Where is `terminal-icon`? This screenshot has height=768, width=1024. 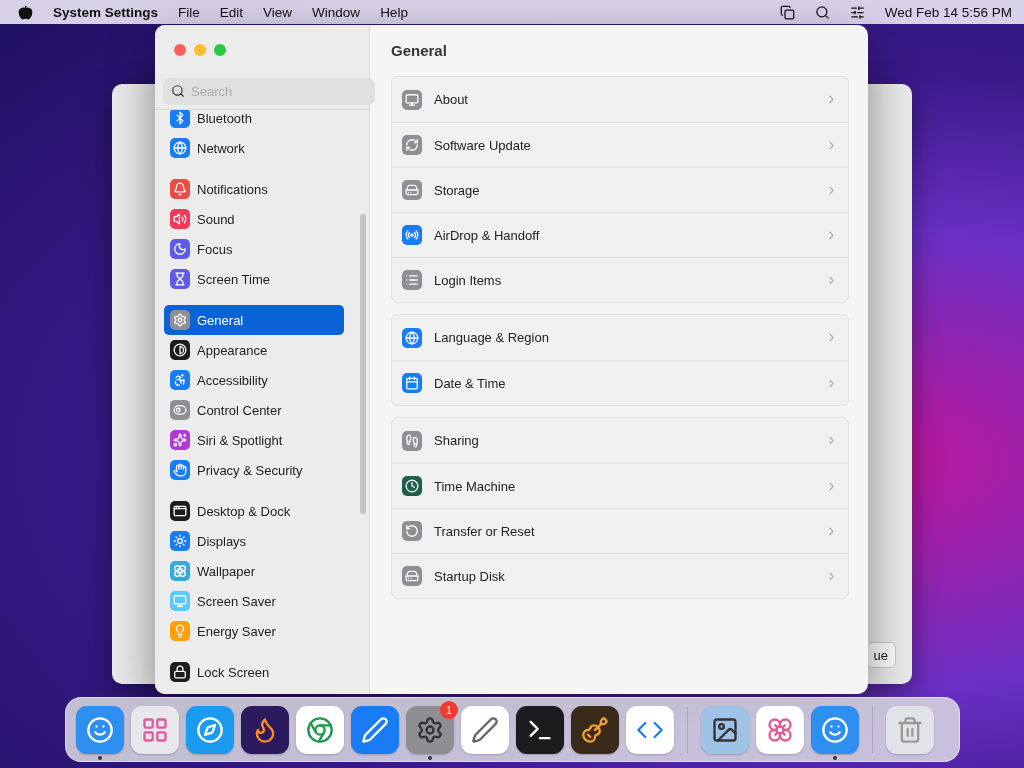 terminal-icon is located at coordinates (540, 729).